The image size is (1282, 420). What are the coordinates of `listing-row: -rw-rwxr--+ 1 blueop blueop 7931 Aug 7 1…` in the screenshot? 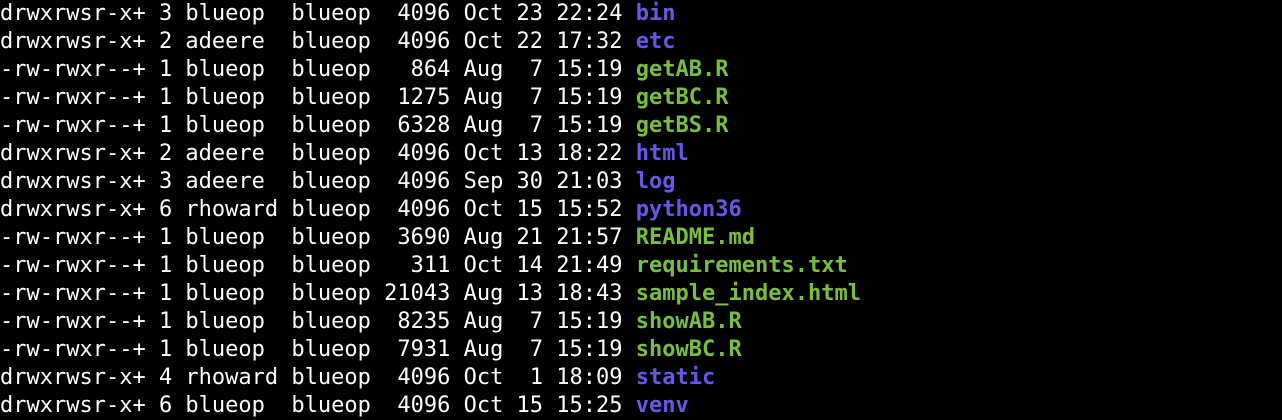 It's located at (371, 350).